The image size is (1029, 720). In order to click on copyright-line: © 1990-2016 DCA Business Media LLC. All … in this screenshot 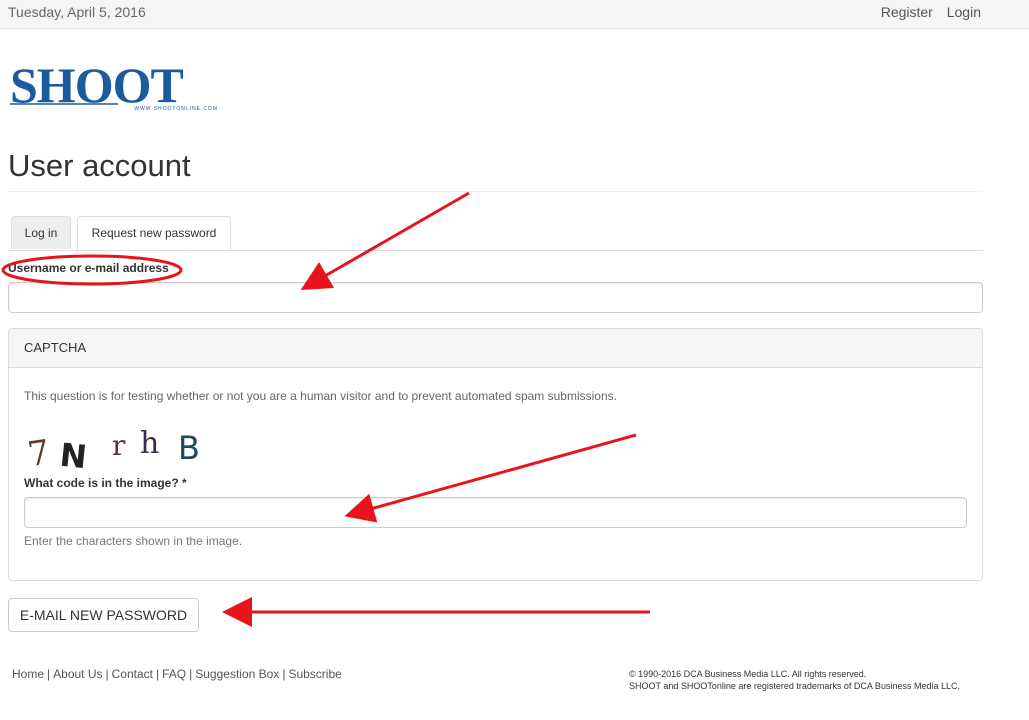, I will do `click(748, 674)`.